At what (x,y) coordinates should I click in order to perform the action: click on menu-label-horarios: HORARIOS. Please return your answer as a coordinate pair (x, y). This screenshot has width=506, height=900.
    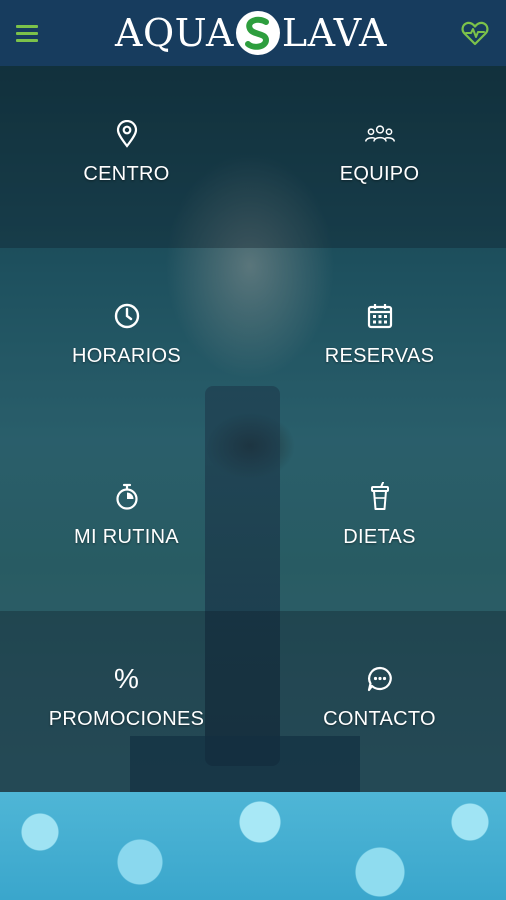
    Looking at the image, I should click on (126, 355).